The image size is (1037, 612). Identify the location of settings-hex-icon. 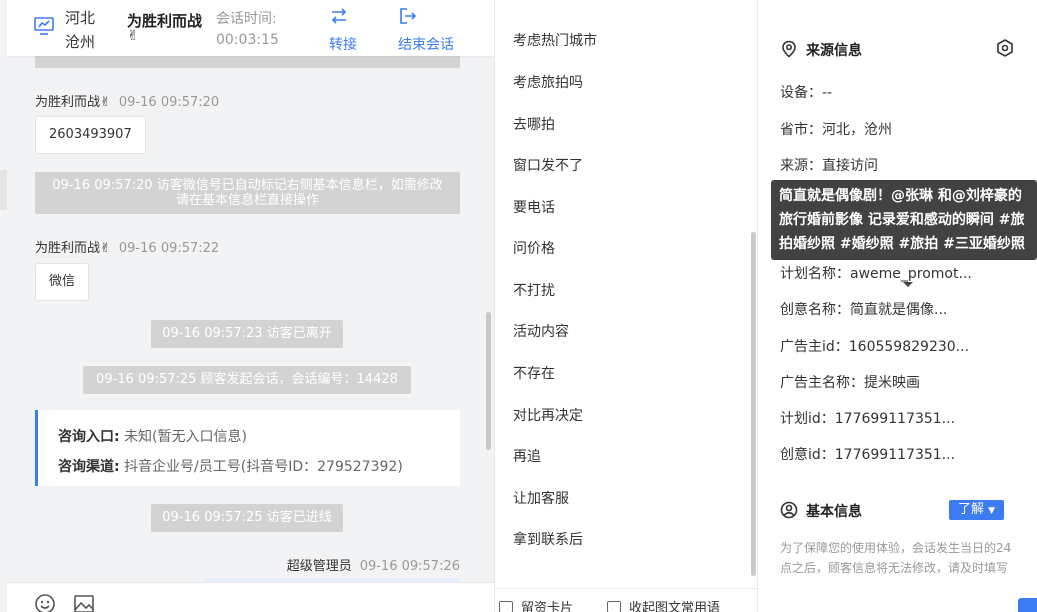
(1005, 48).